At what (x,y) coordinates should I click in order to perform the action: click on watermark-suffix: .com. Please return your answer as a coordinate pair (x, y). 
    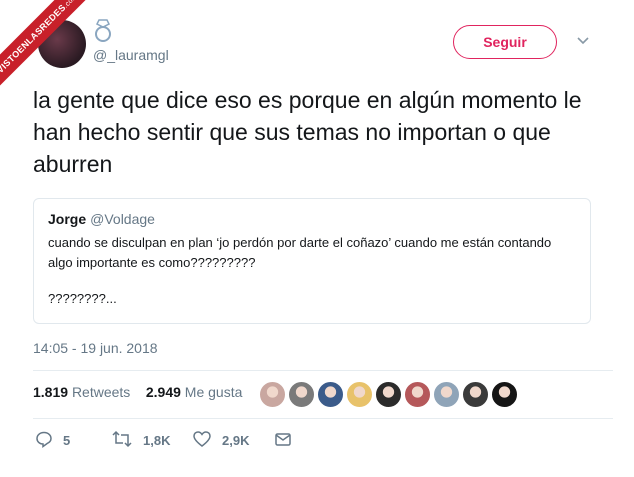
    Looking at the image, I should click on (71, 5).